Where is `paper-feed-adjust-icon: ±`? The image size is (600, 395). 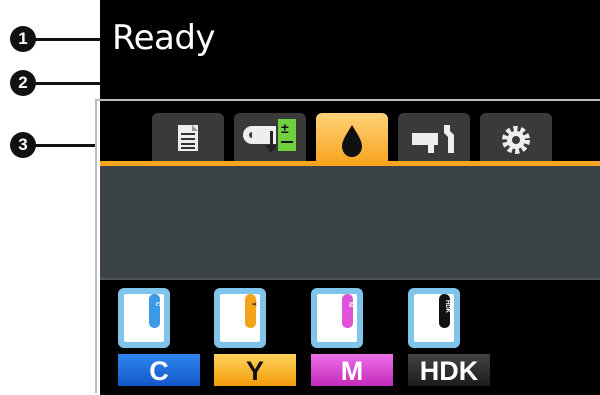 paper-feed-adjust-icon: ± is located at coordinates (269, 136).